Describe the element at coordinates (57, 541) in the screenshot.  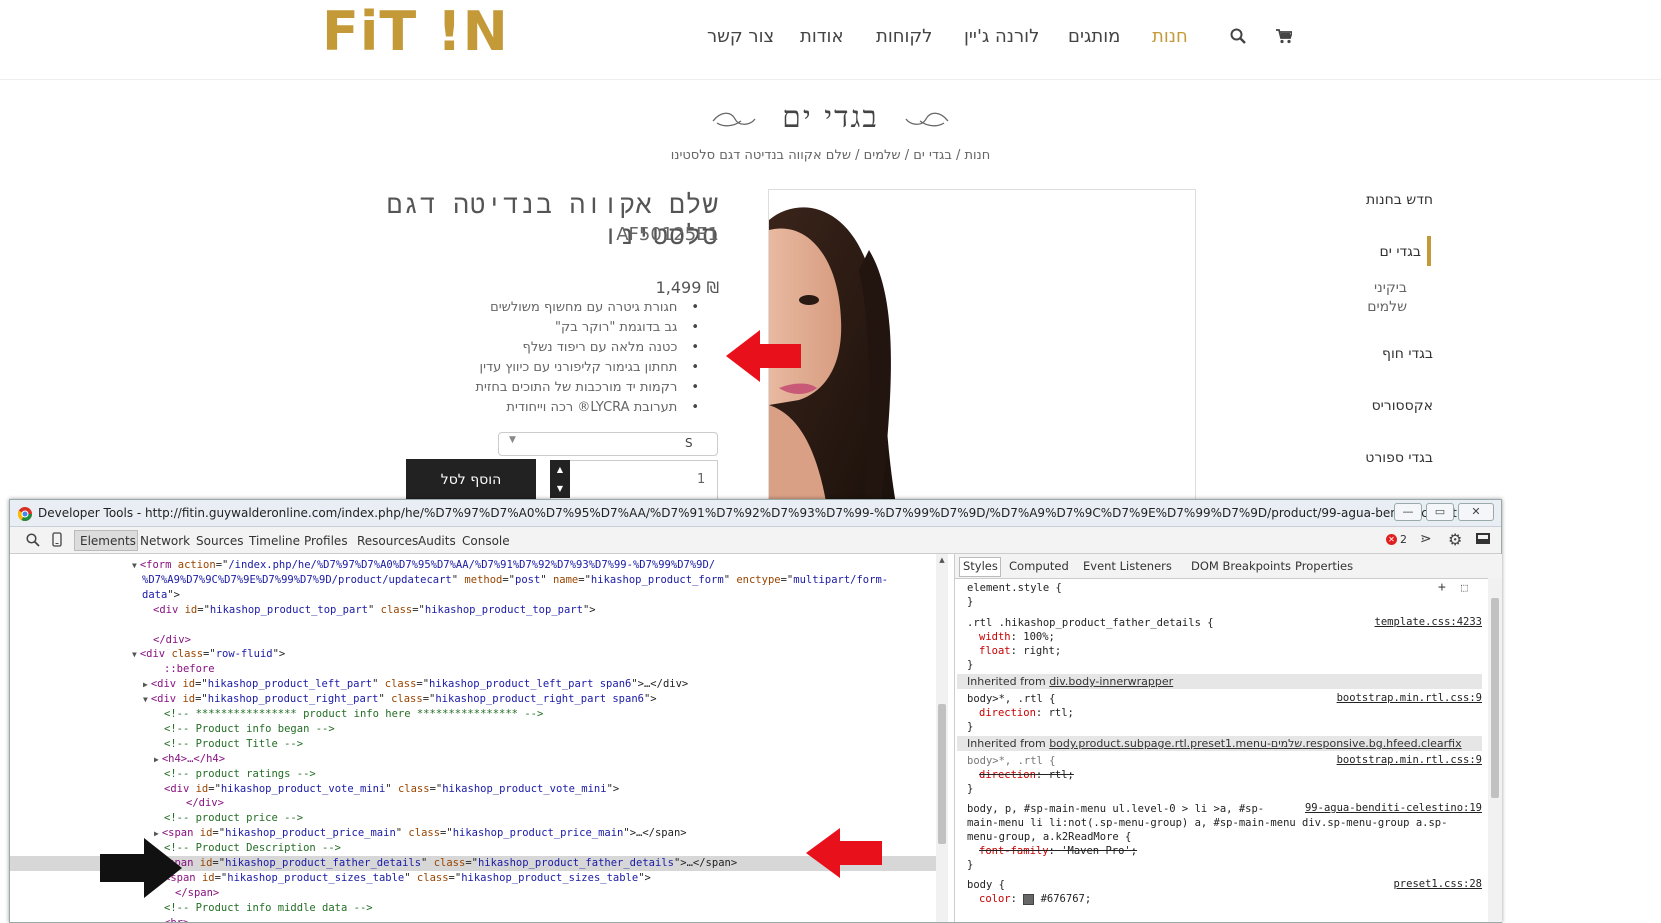
I see `device-mode-icon` at that location.